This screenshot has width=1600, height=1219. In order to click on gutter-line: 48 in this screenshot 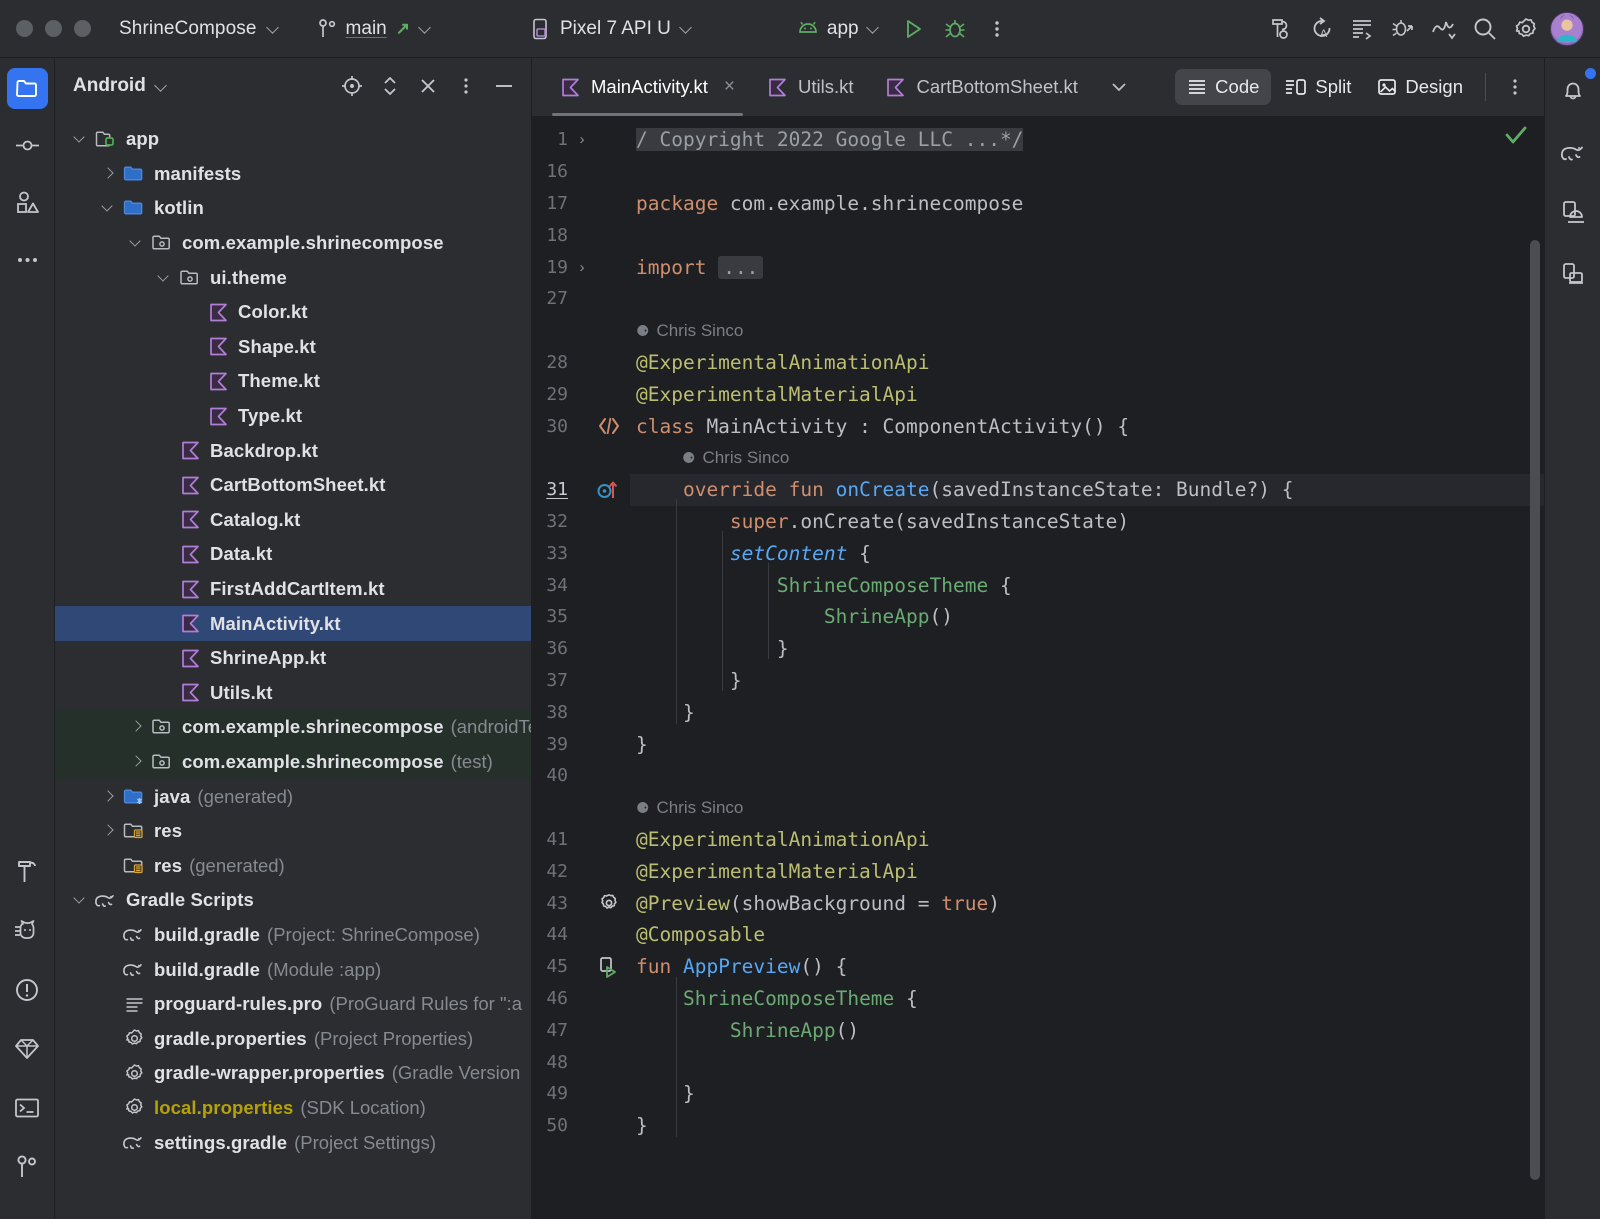, I will do `click(581, 1062)`.